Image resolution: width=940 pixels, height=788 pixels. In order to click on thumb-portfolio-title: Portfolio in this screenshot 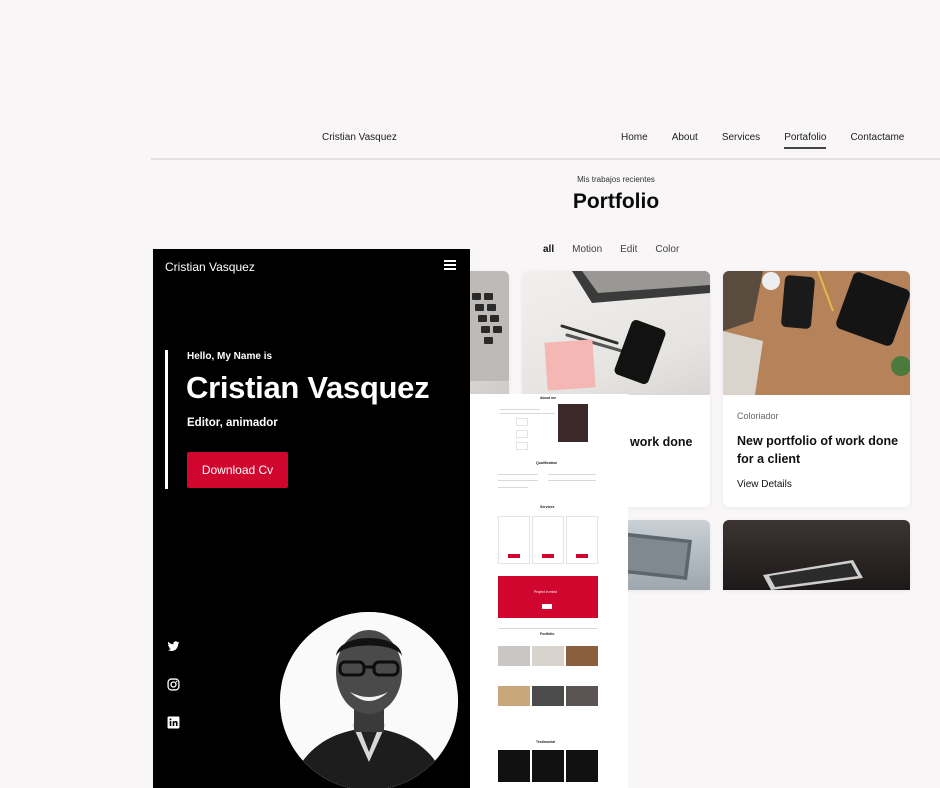, I will do `click(547, 634)`.